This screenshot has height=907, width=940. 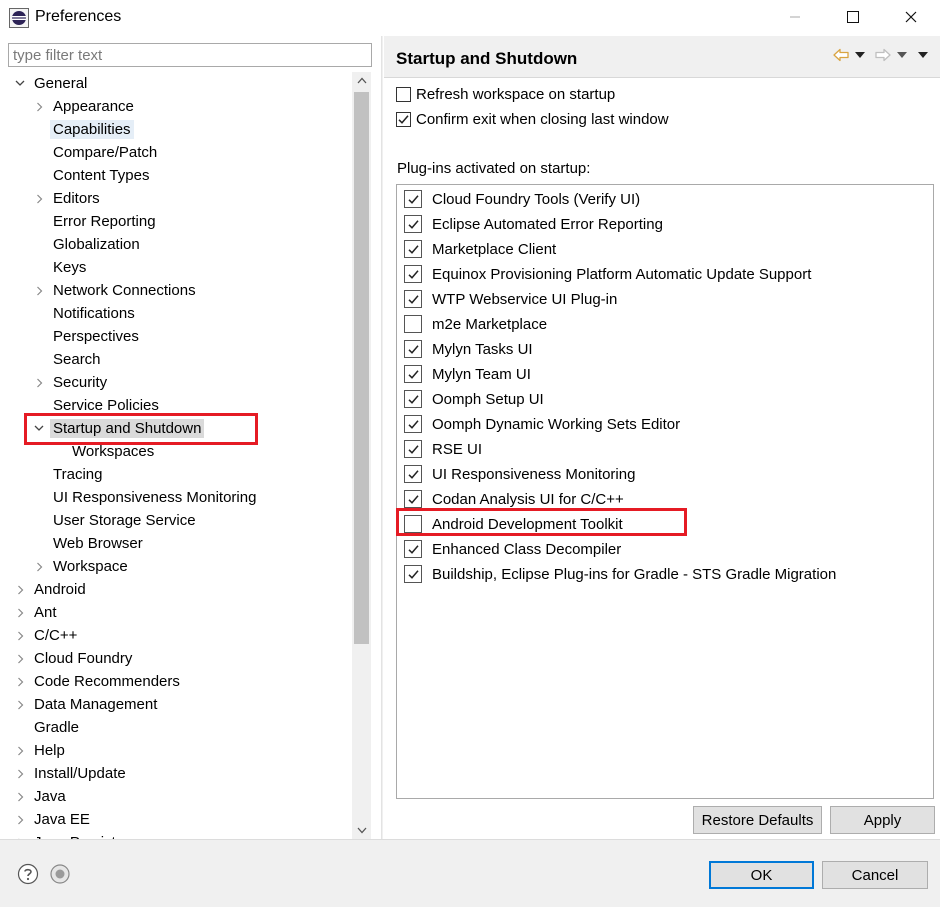 I want to click on tree-item-globalization: Globalization, so click(x=87, y=244).